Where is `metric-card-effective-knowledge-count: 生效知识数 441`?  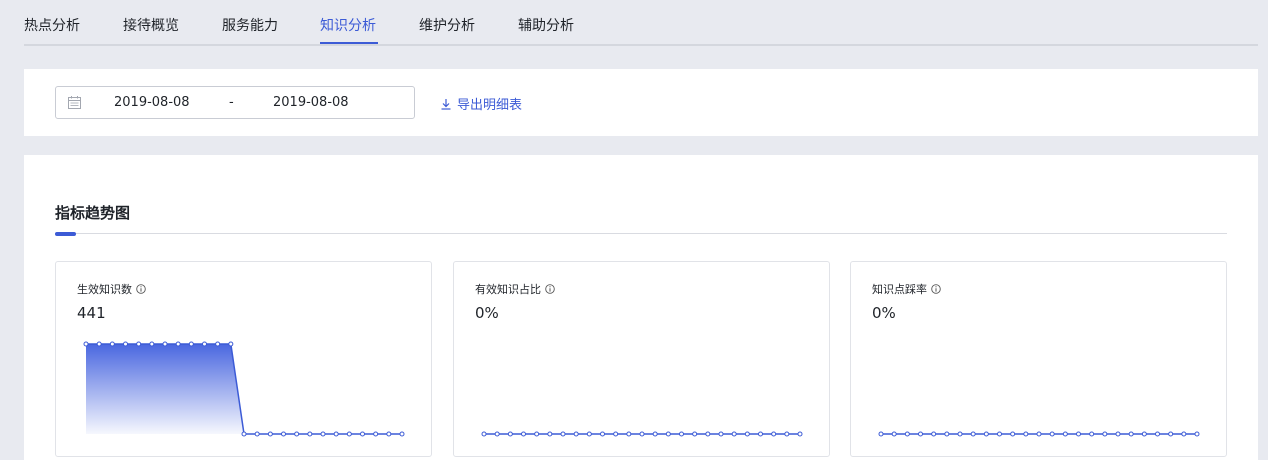 metric-card-effective-knowledge-count: 生效知识数 441 is located at coordinates (243, 359).